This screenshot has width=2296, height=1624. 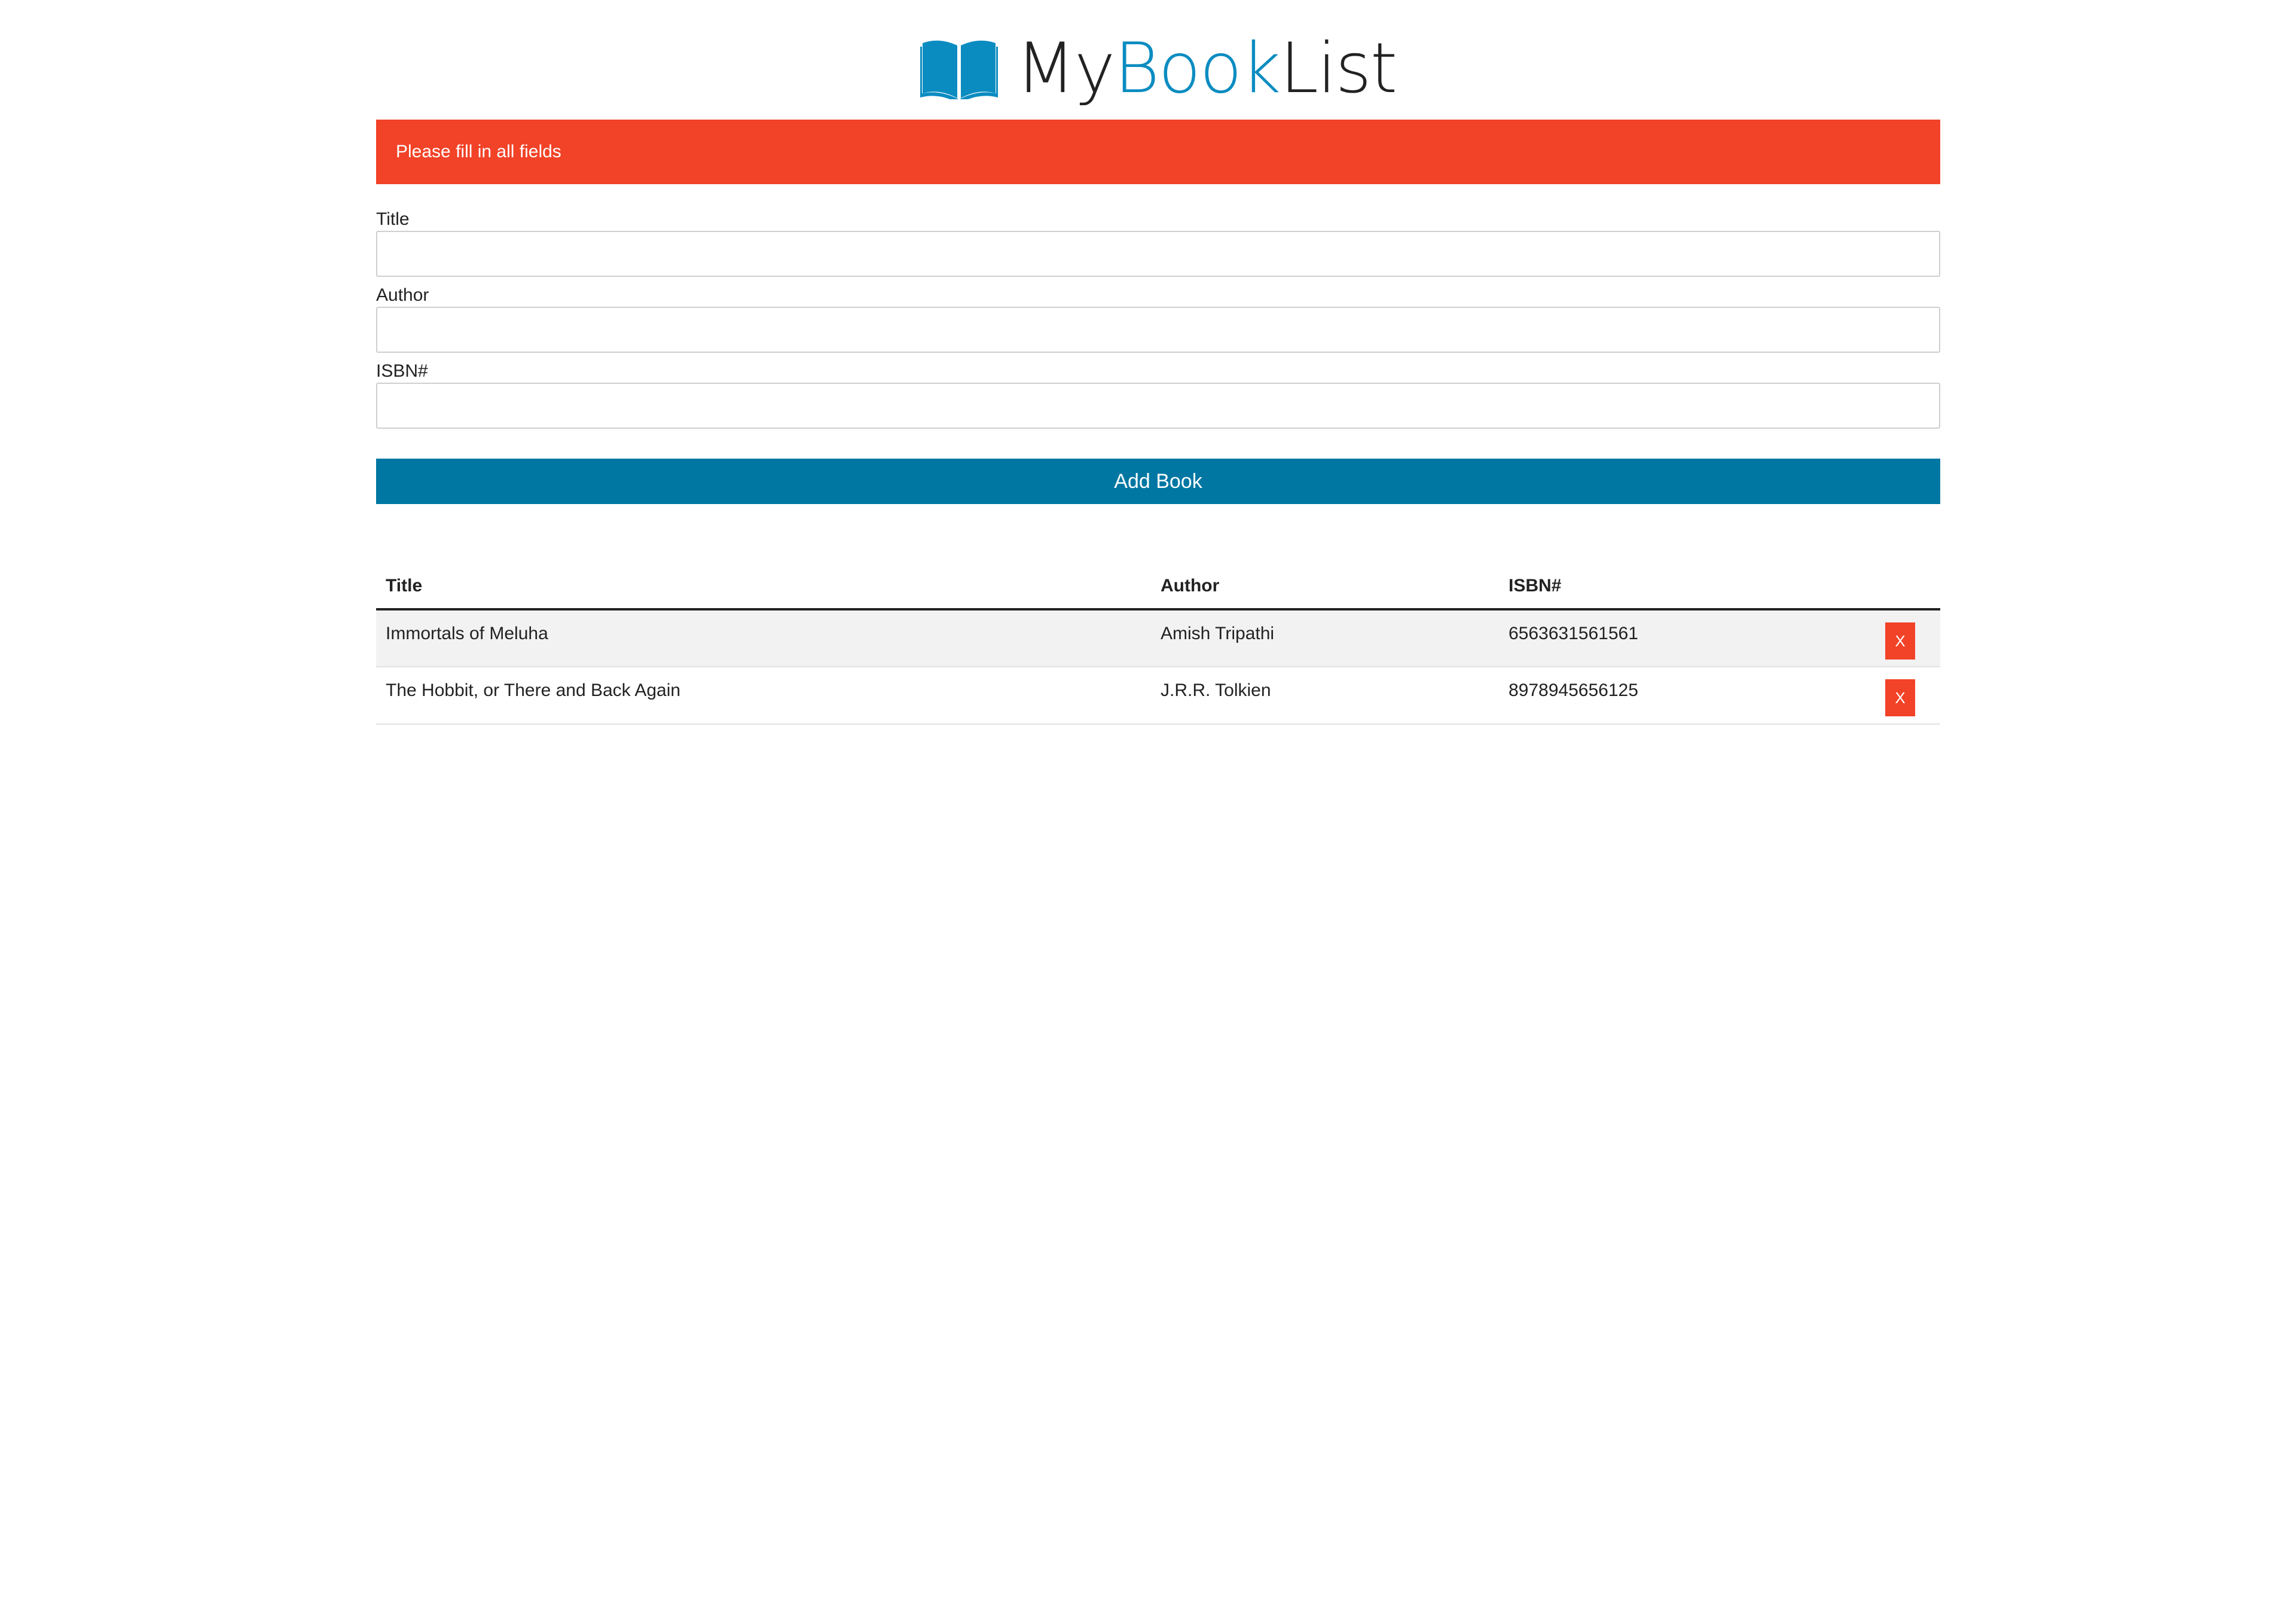 I want to click on logo: MyBookList, so click(x=1158, y=68).